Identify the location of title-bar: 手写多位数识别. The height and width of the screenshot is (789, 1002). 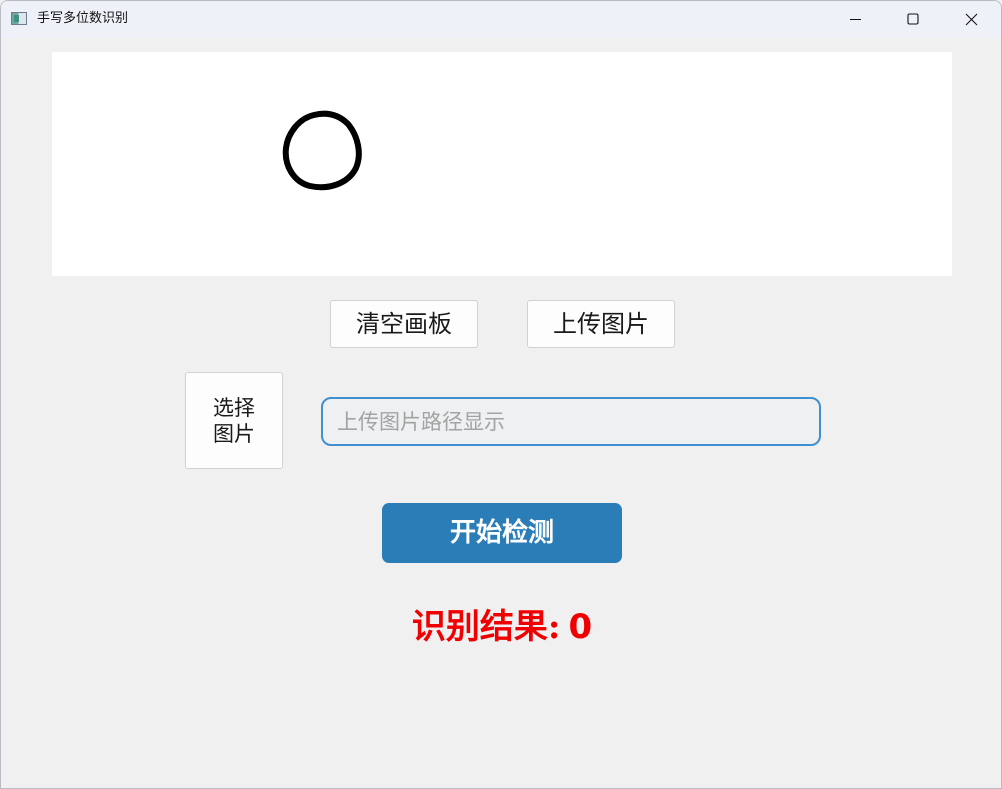
(501, 19).